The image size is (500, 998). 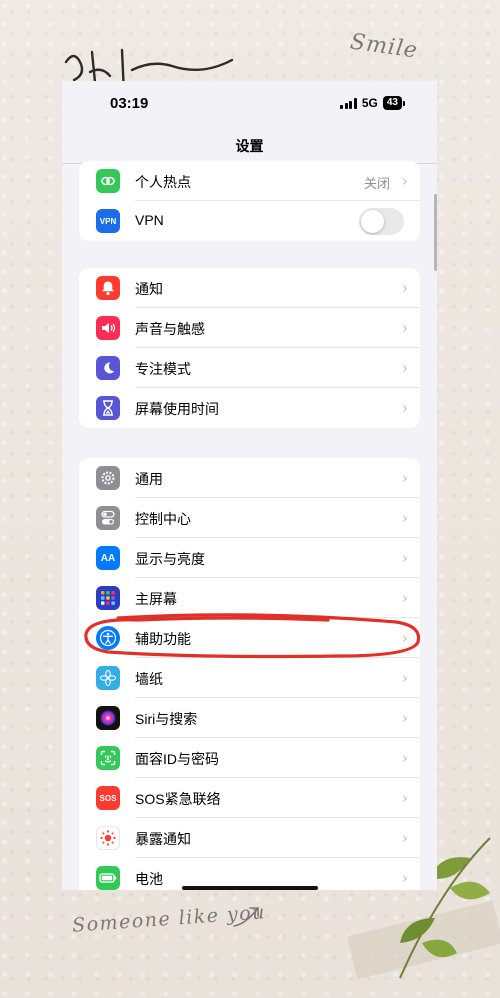 I want to click on siri-icon, so click(x=108, y=718).